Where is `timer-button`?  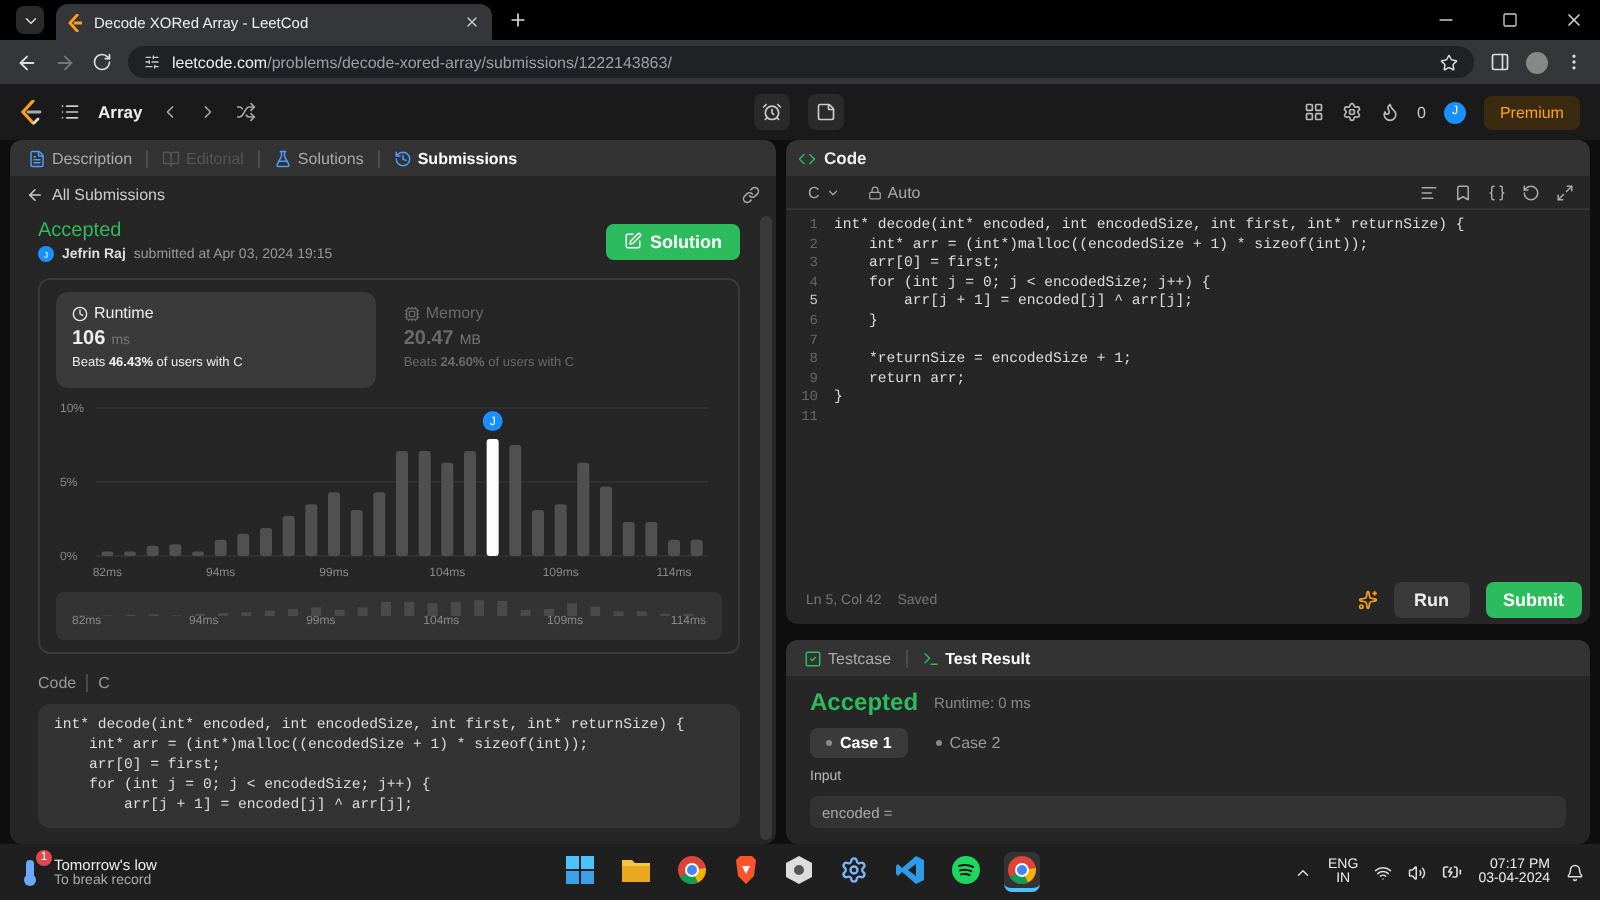
timer-button is located at coordinates (772, 112).